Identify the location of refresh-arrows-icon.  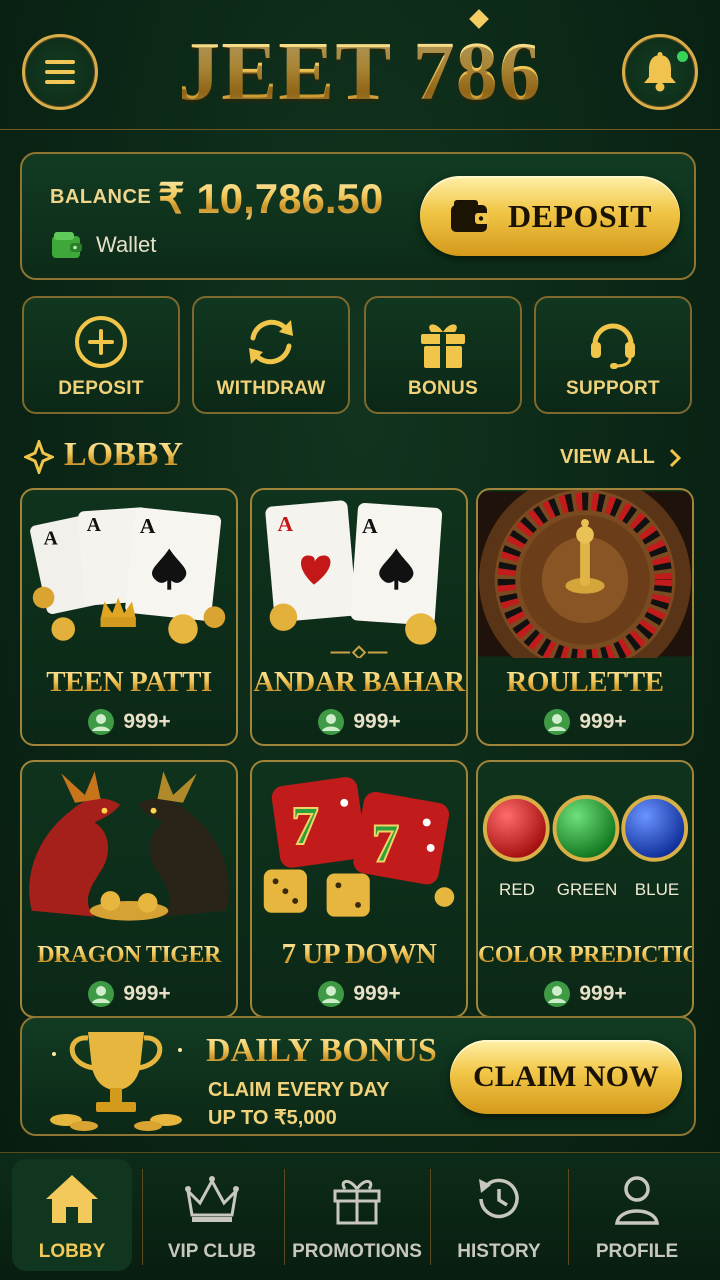
(271, 342).